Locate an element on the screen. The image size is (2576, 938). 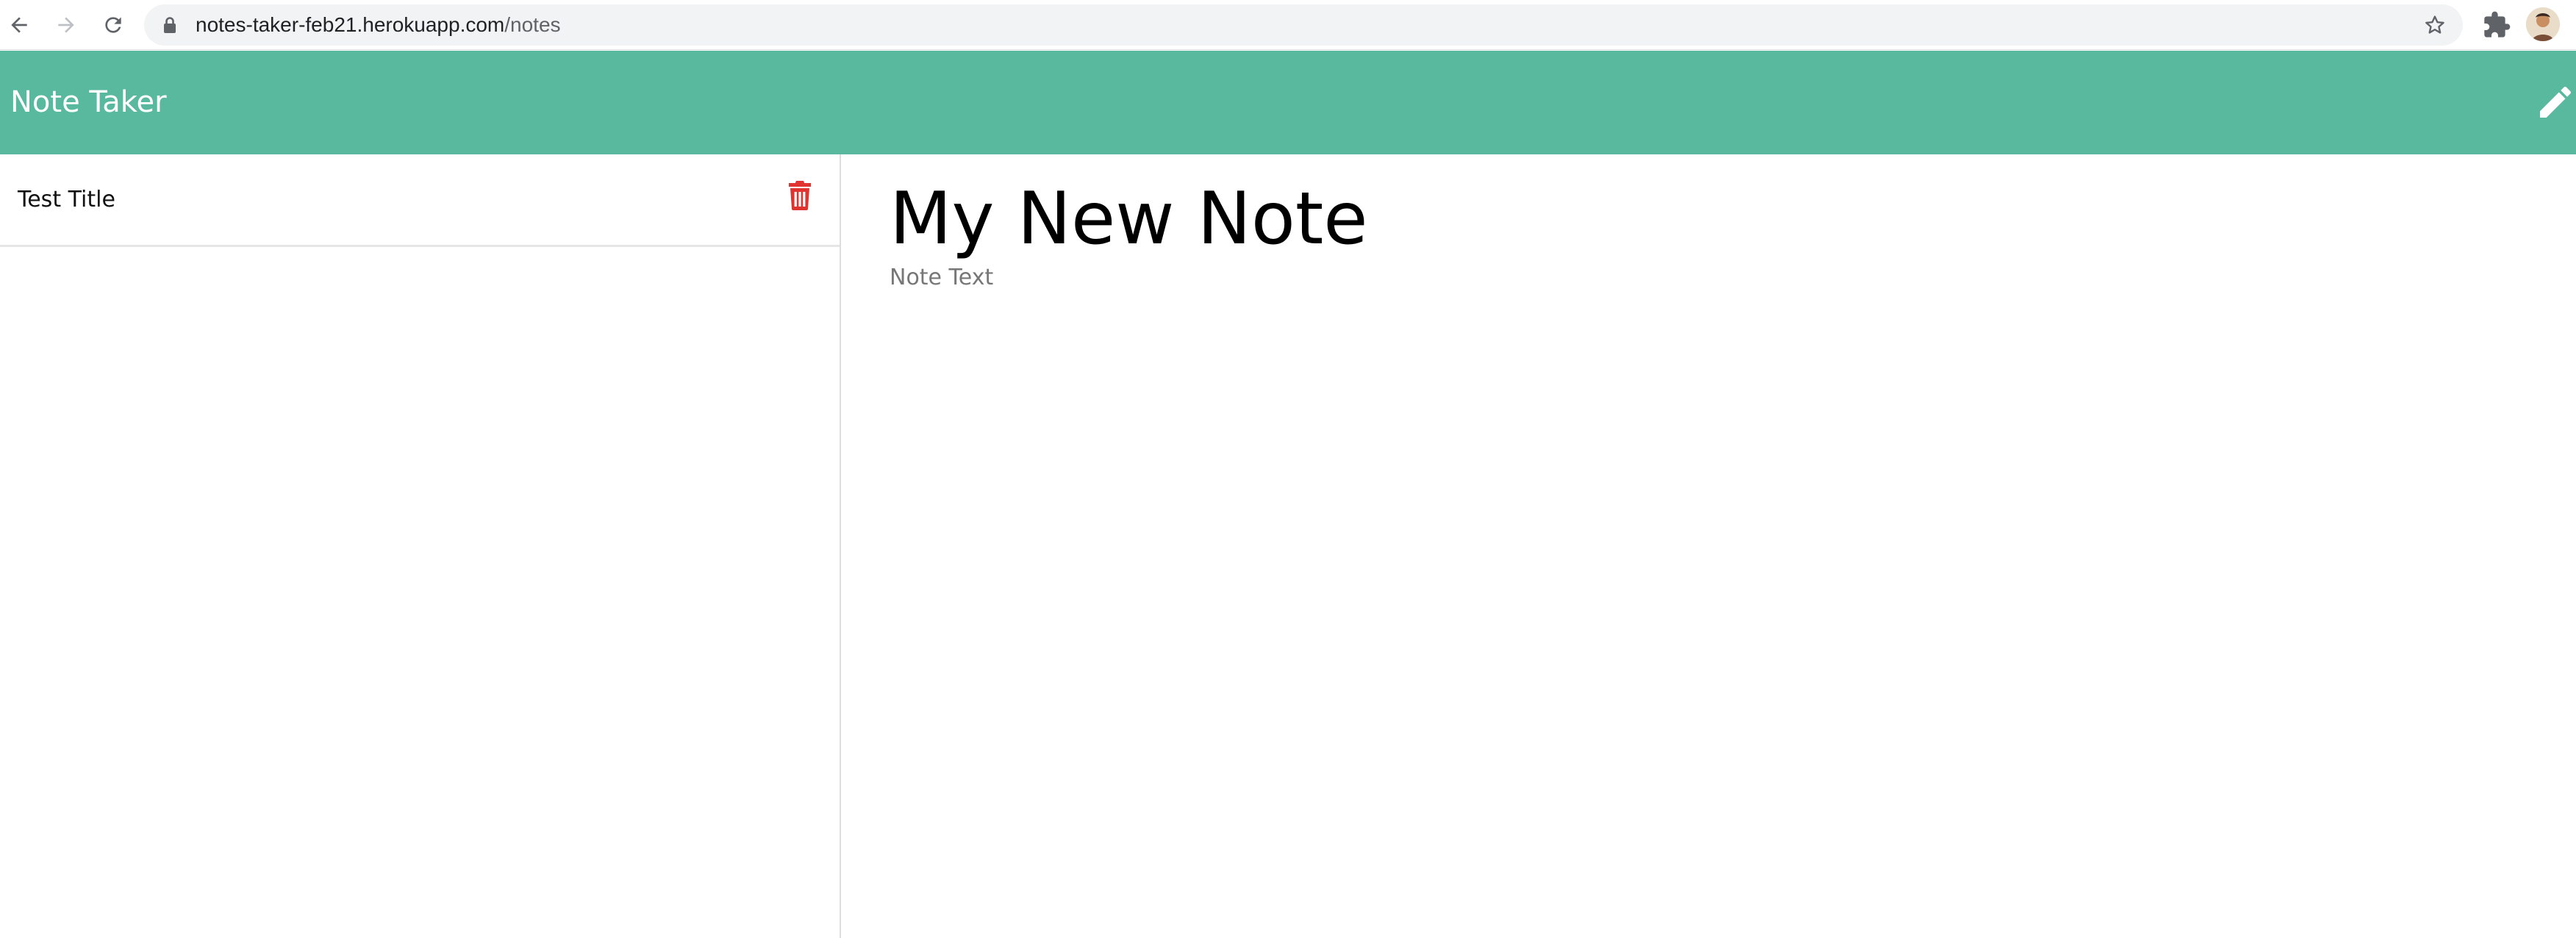
avatar is located at coordinates (2543, 24).